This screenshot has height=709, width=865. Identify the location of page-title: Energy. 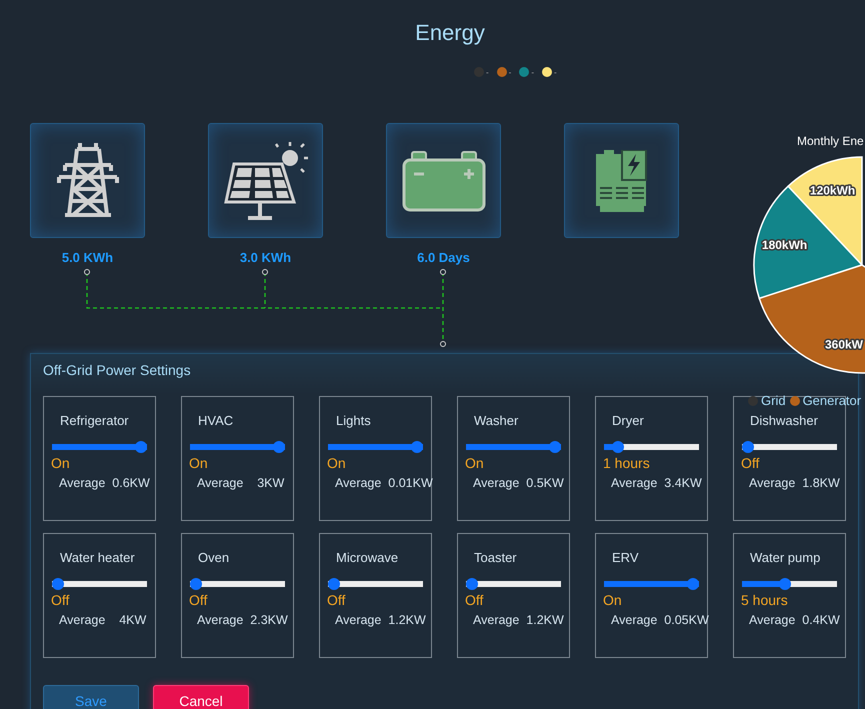
(450, 32).